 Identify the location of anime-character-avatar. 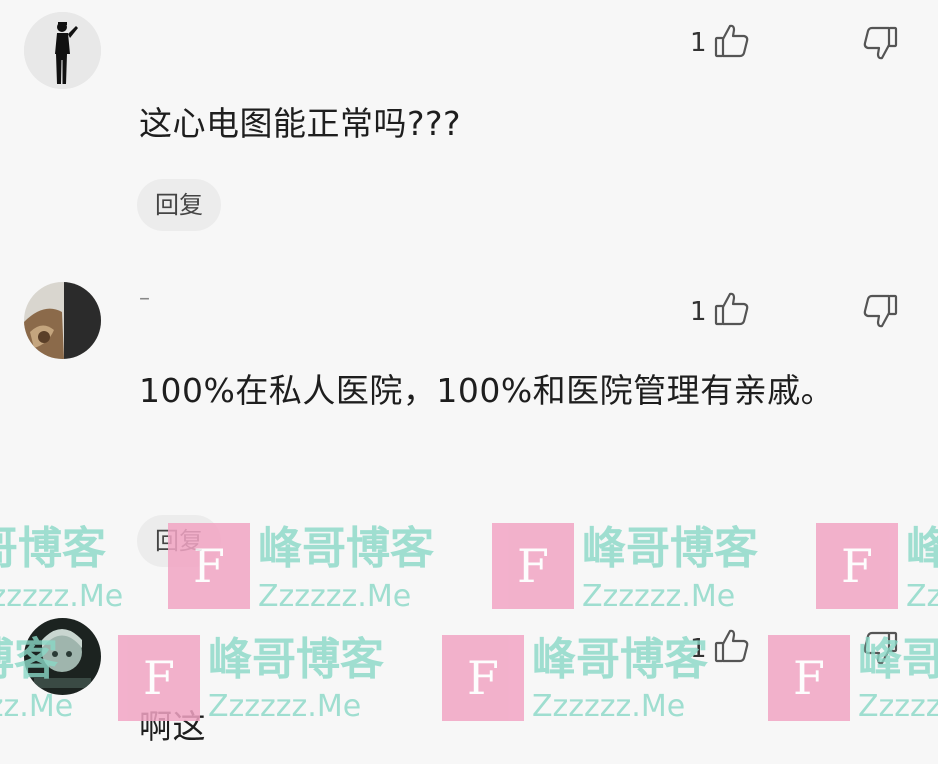
(62, 656).